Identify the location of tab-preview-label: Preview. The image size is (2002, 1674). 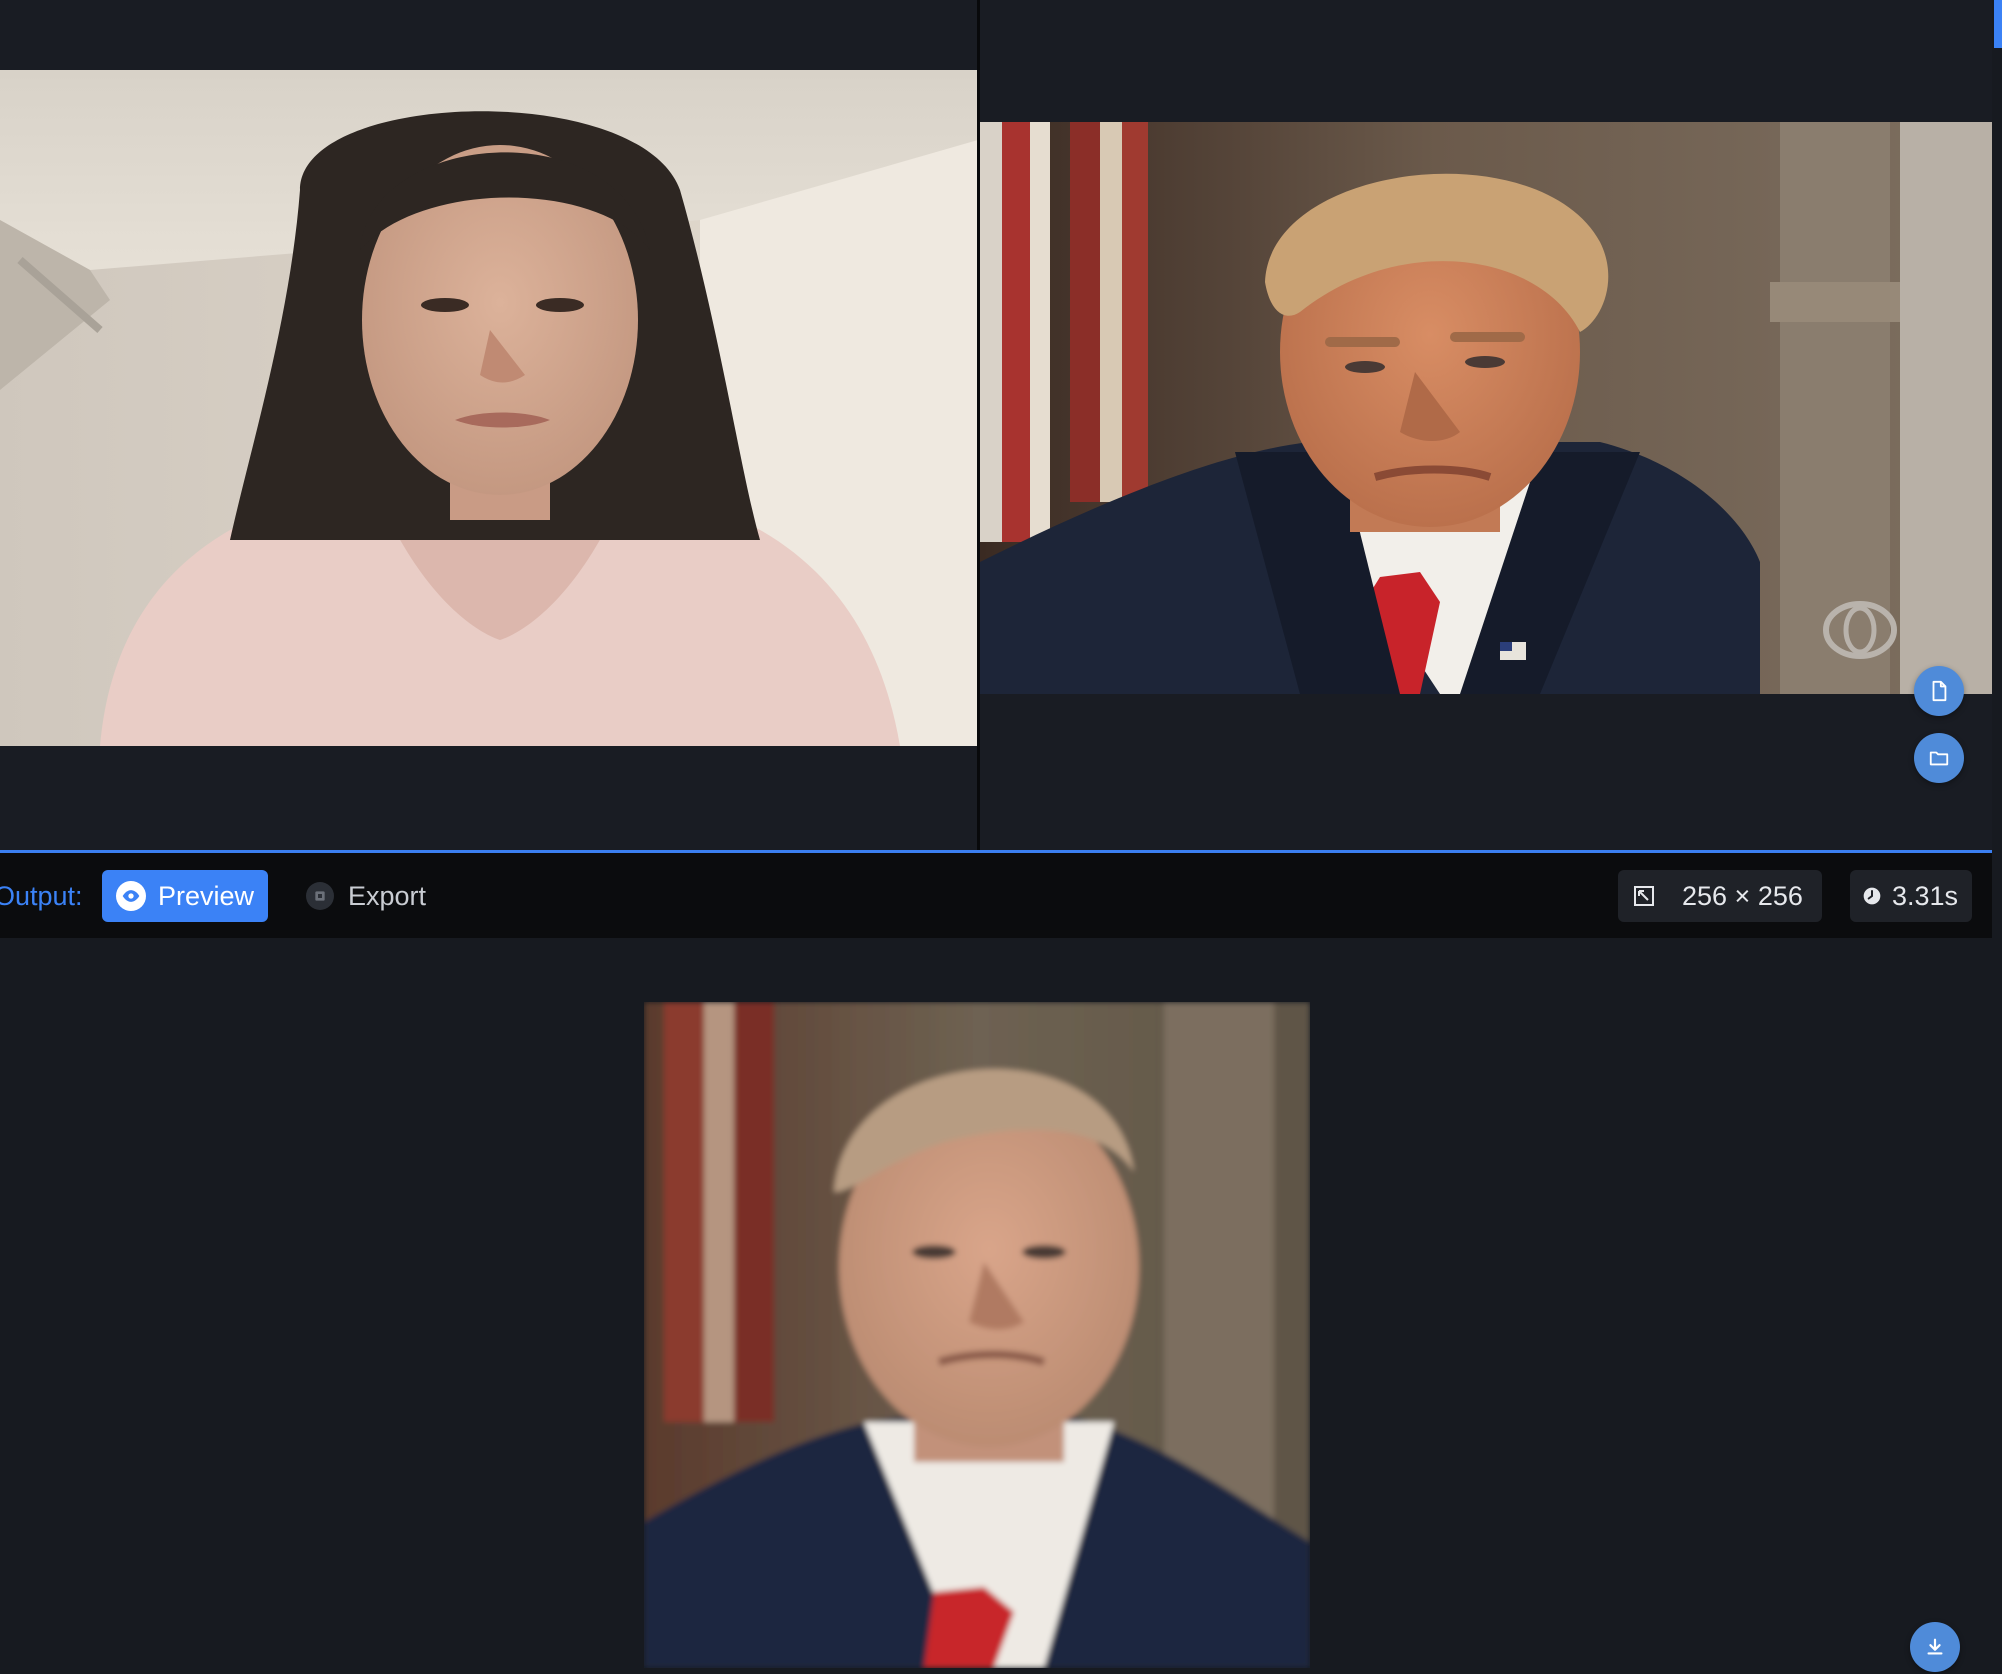
(206, 895).